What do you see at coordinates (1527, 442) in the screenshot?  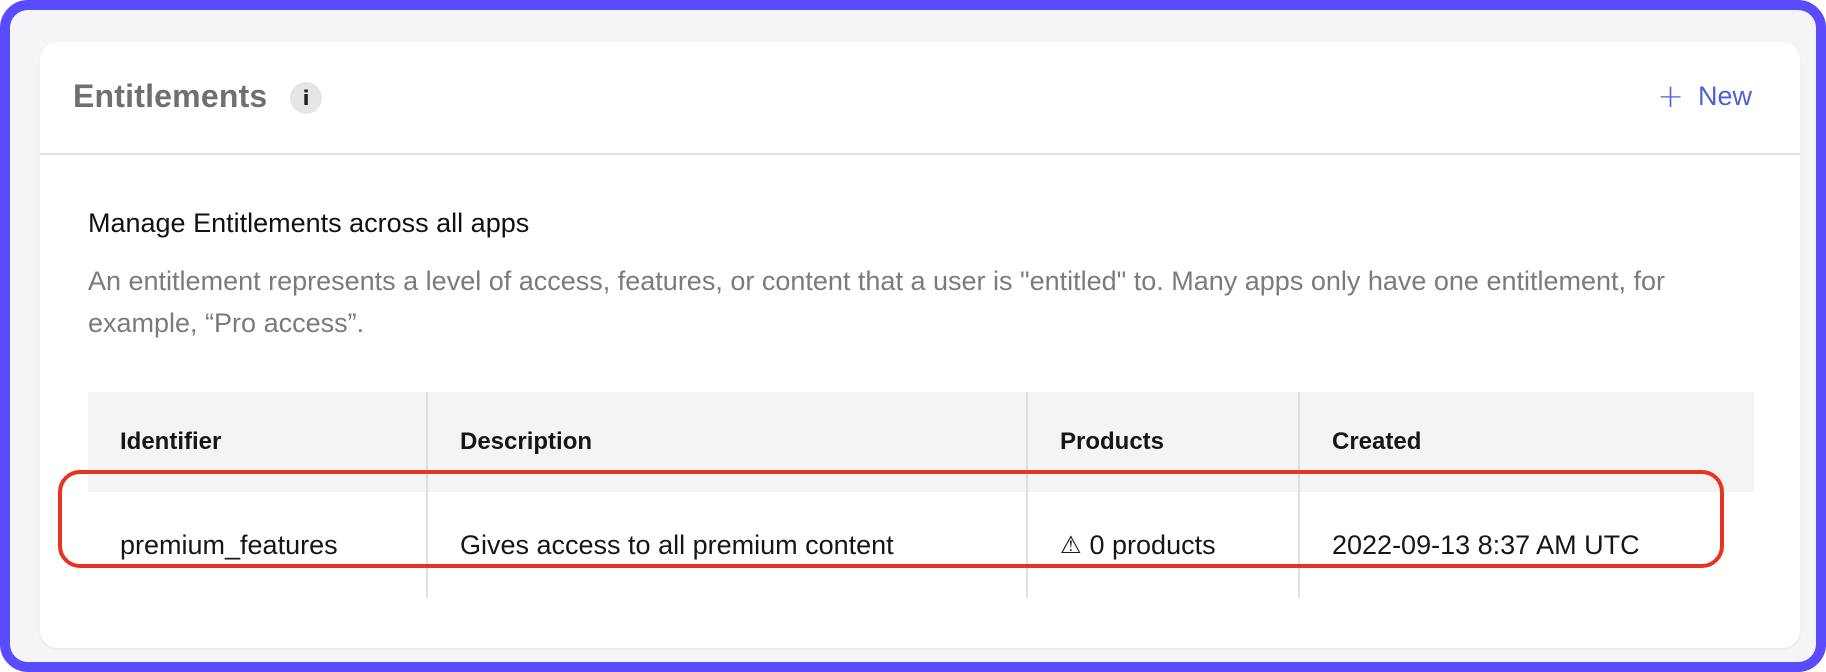 I see `column-header-created: Created` at bounding box center [1527, 442].